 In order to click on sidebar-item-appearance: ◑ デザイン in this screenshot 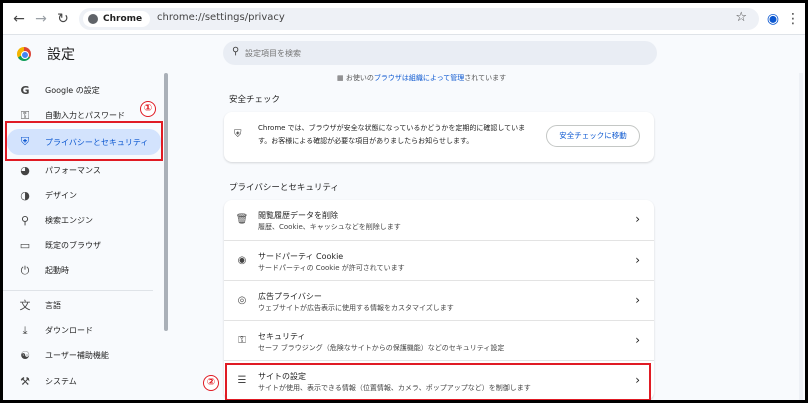, I will do `click(83, 196)`.